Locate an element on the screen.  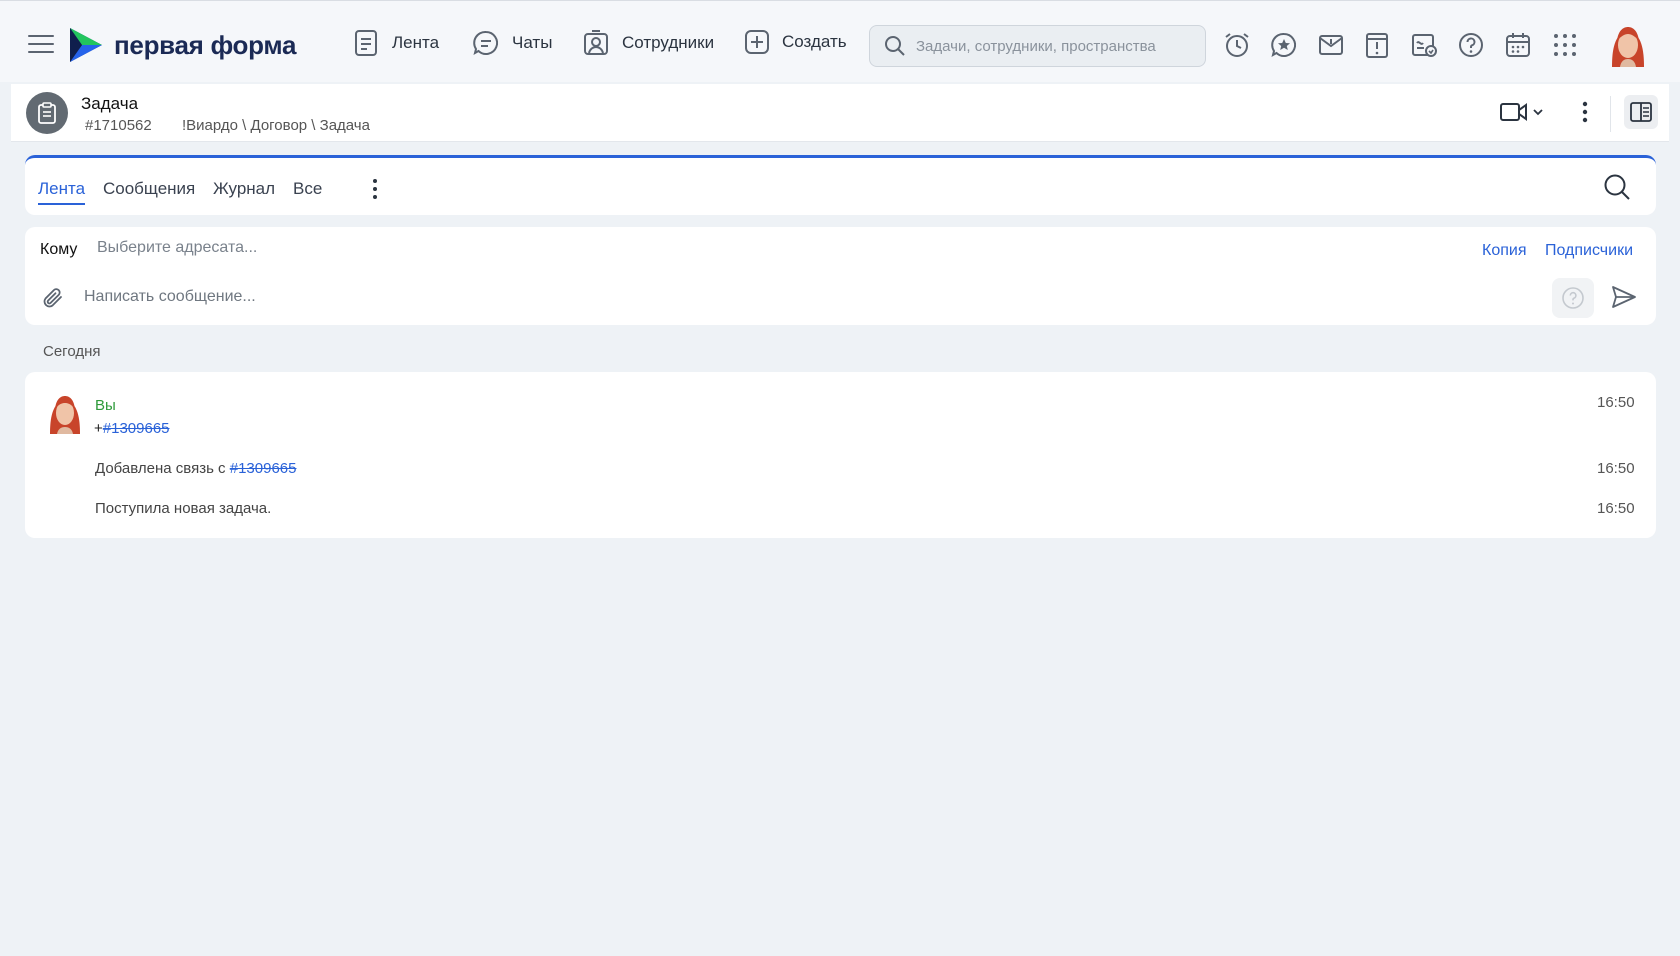
calendar-icon is located at coordinates (1518, 45).